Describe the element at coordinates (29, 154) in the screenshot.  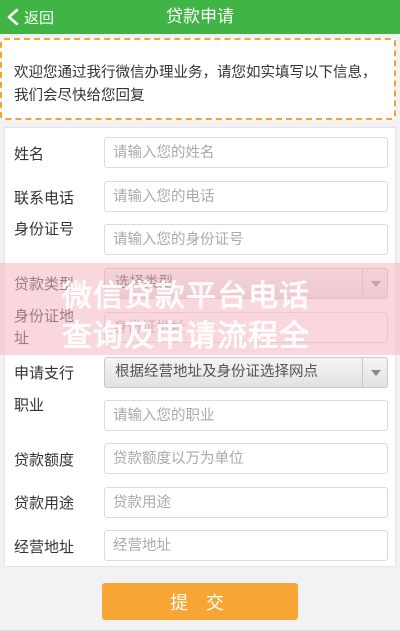
I see `name-label: 姓名` at that location.